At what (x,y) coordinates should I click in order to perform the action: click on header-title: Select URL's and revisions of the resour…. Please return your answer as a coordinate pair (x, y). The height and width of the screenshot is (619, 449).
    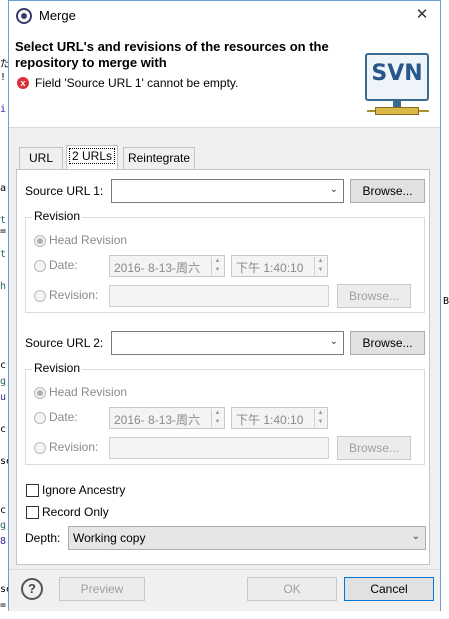
    Looking at the image, I should click on (172, 54).